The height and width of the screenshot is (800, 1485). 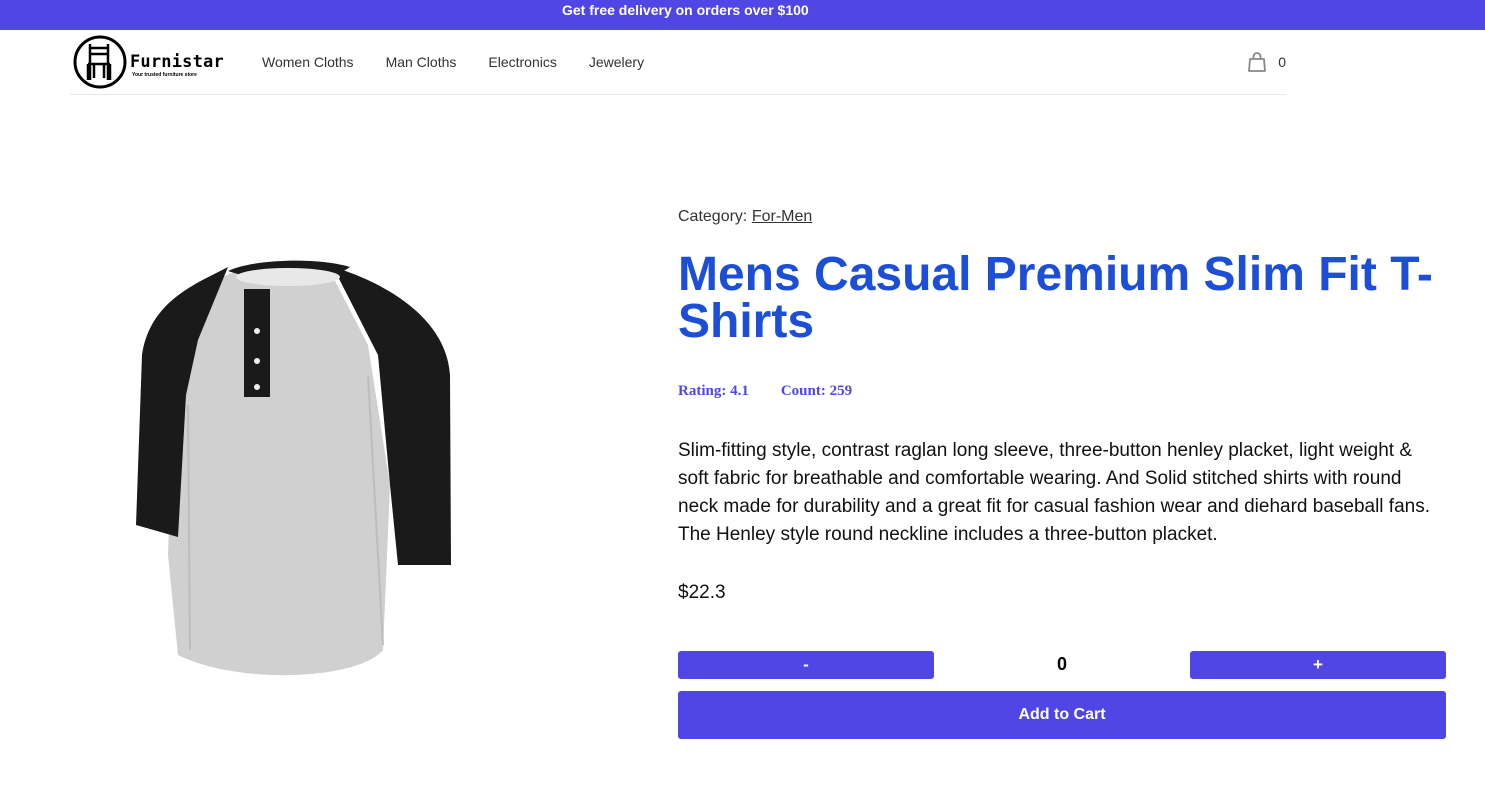 What do you see at coordinates (1062, 715) in the screenshot?
I see `add-to-cart-button: Add to Cart` at bounding box center [1062, 715].